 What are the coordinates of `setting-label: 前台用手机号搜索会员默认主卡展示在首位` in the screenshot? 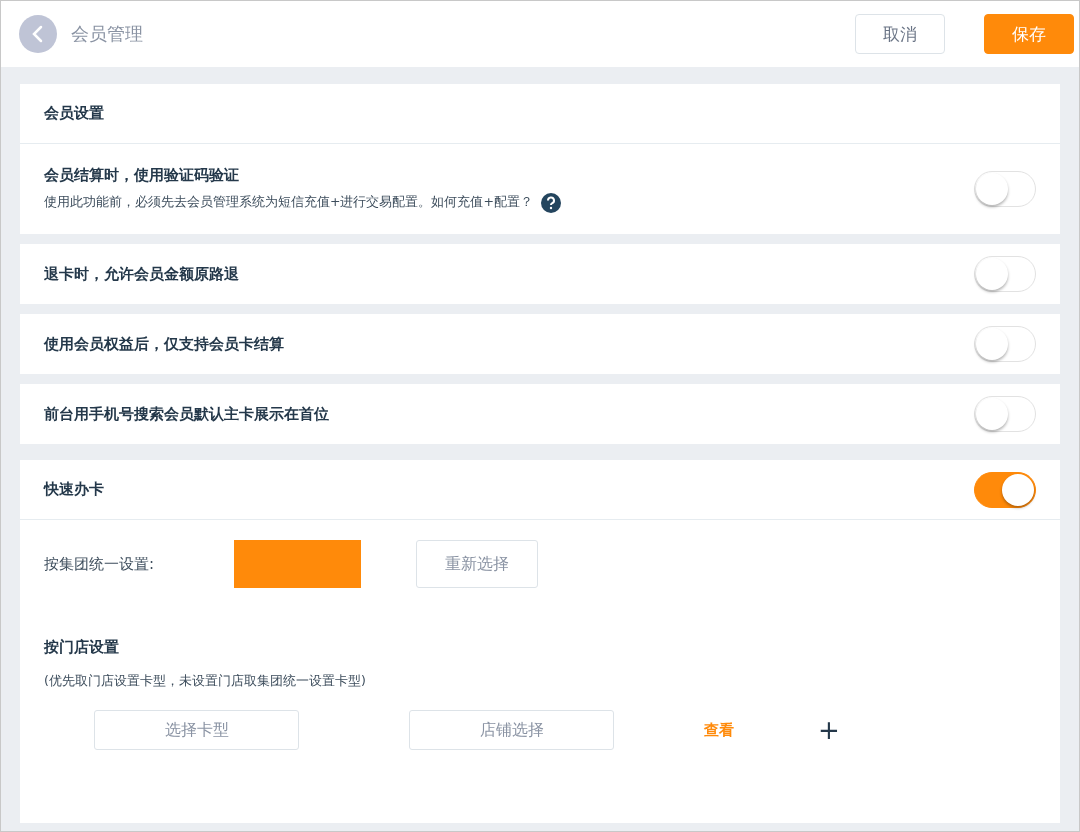 It's located at (186, 414).